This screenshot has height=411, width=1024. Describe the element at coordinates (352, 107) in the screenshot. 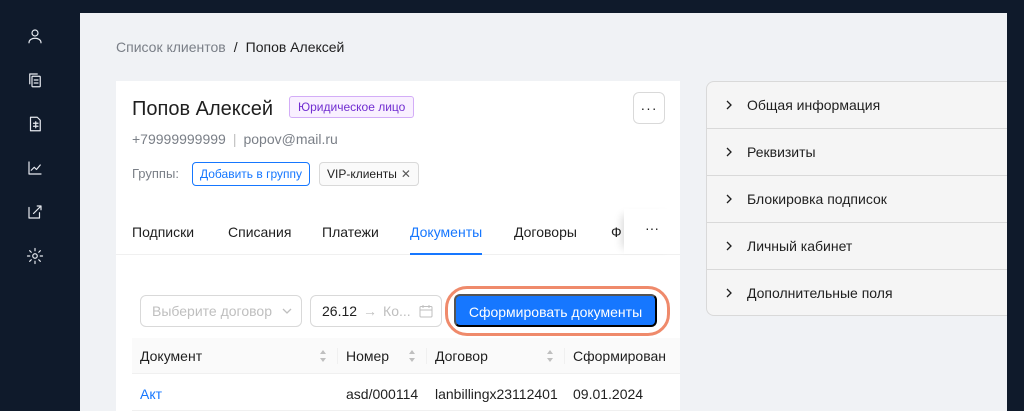

I see `client-type-badge: Юридическое лицо` at that location.